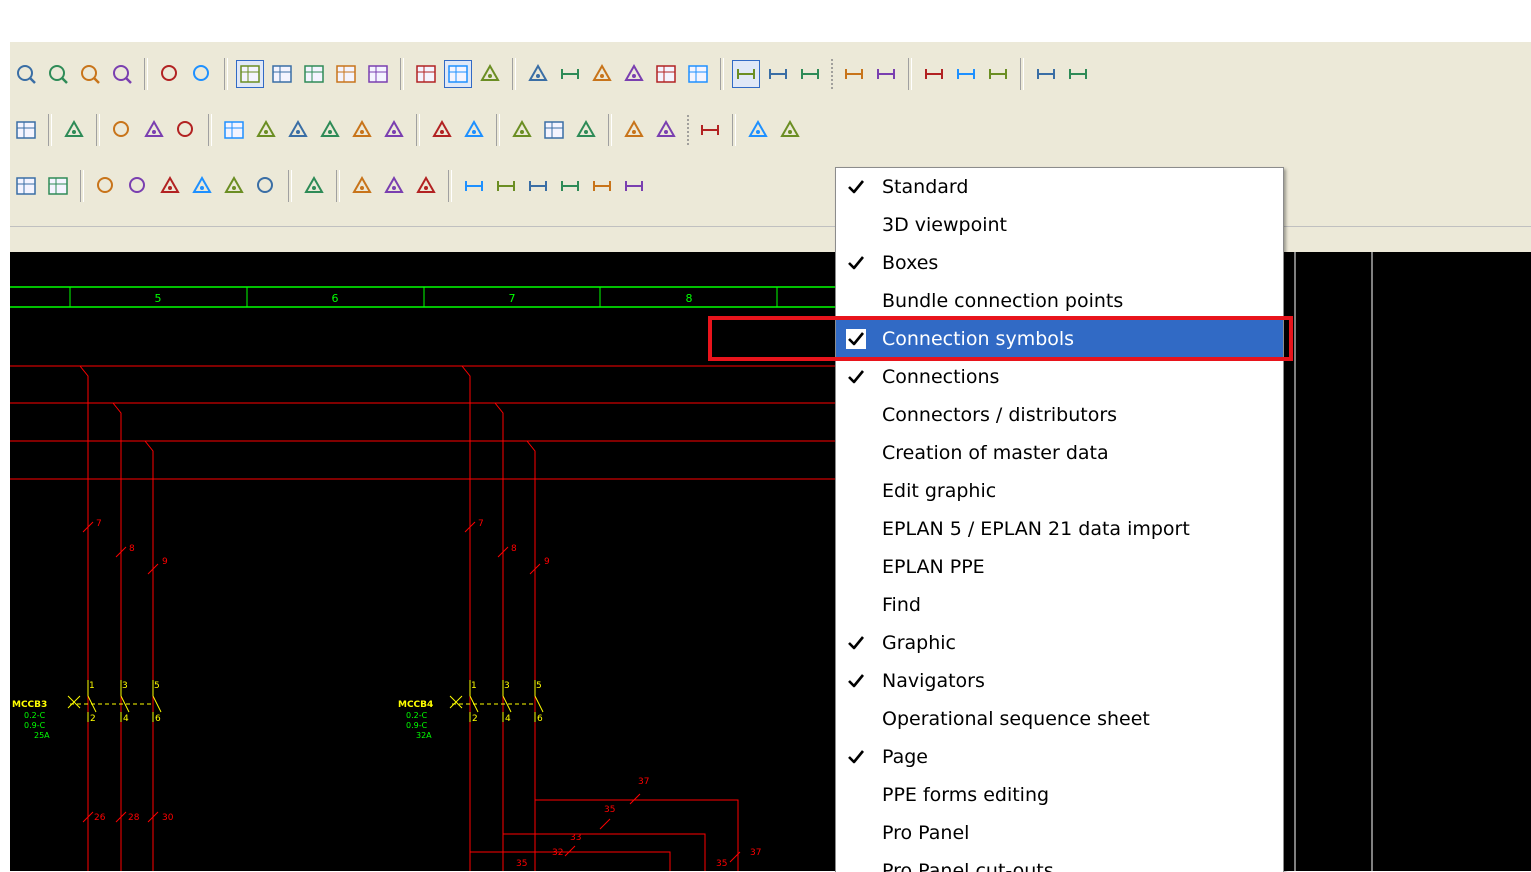  I want to click on go-forward-button, so click(202, 74).